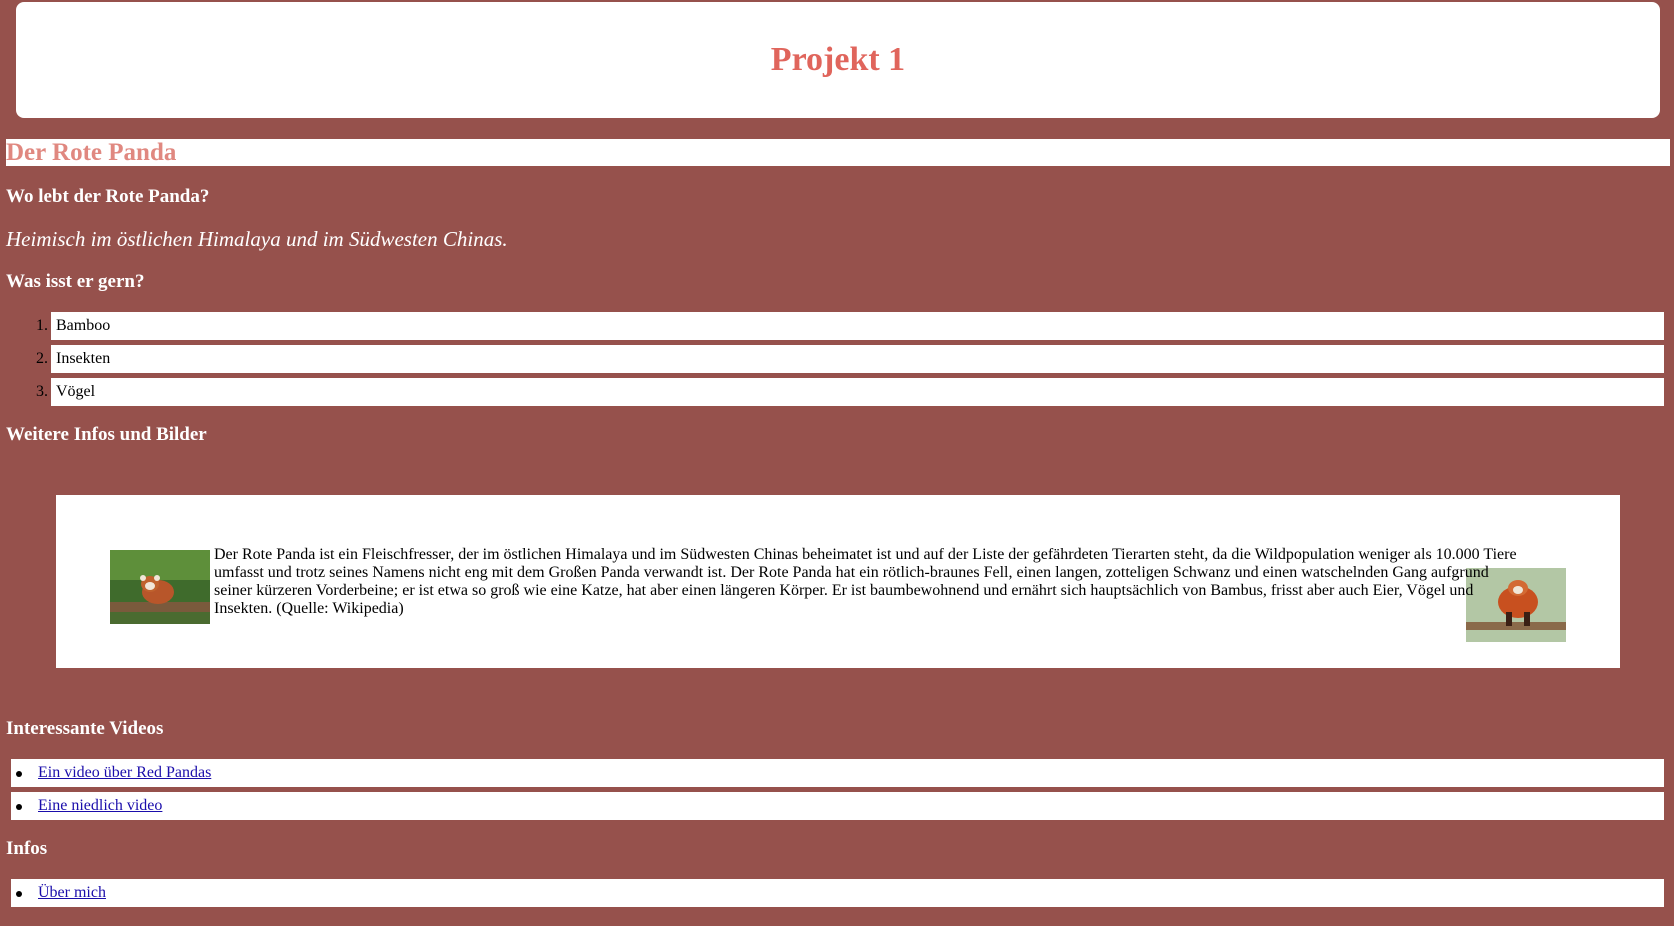  Describe the element at coordinates (837, 806) in the screenshot. I see `list-item: Eine niedlich video` at that location.